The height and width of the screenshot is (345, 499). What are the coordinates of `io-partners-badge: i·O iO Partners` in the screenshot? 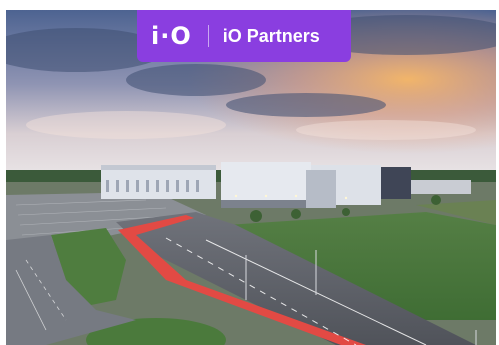 It's located at (244, 36).